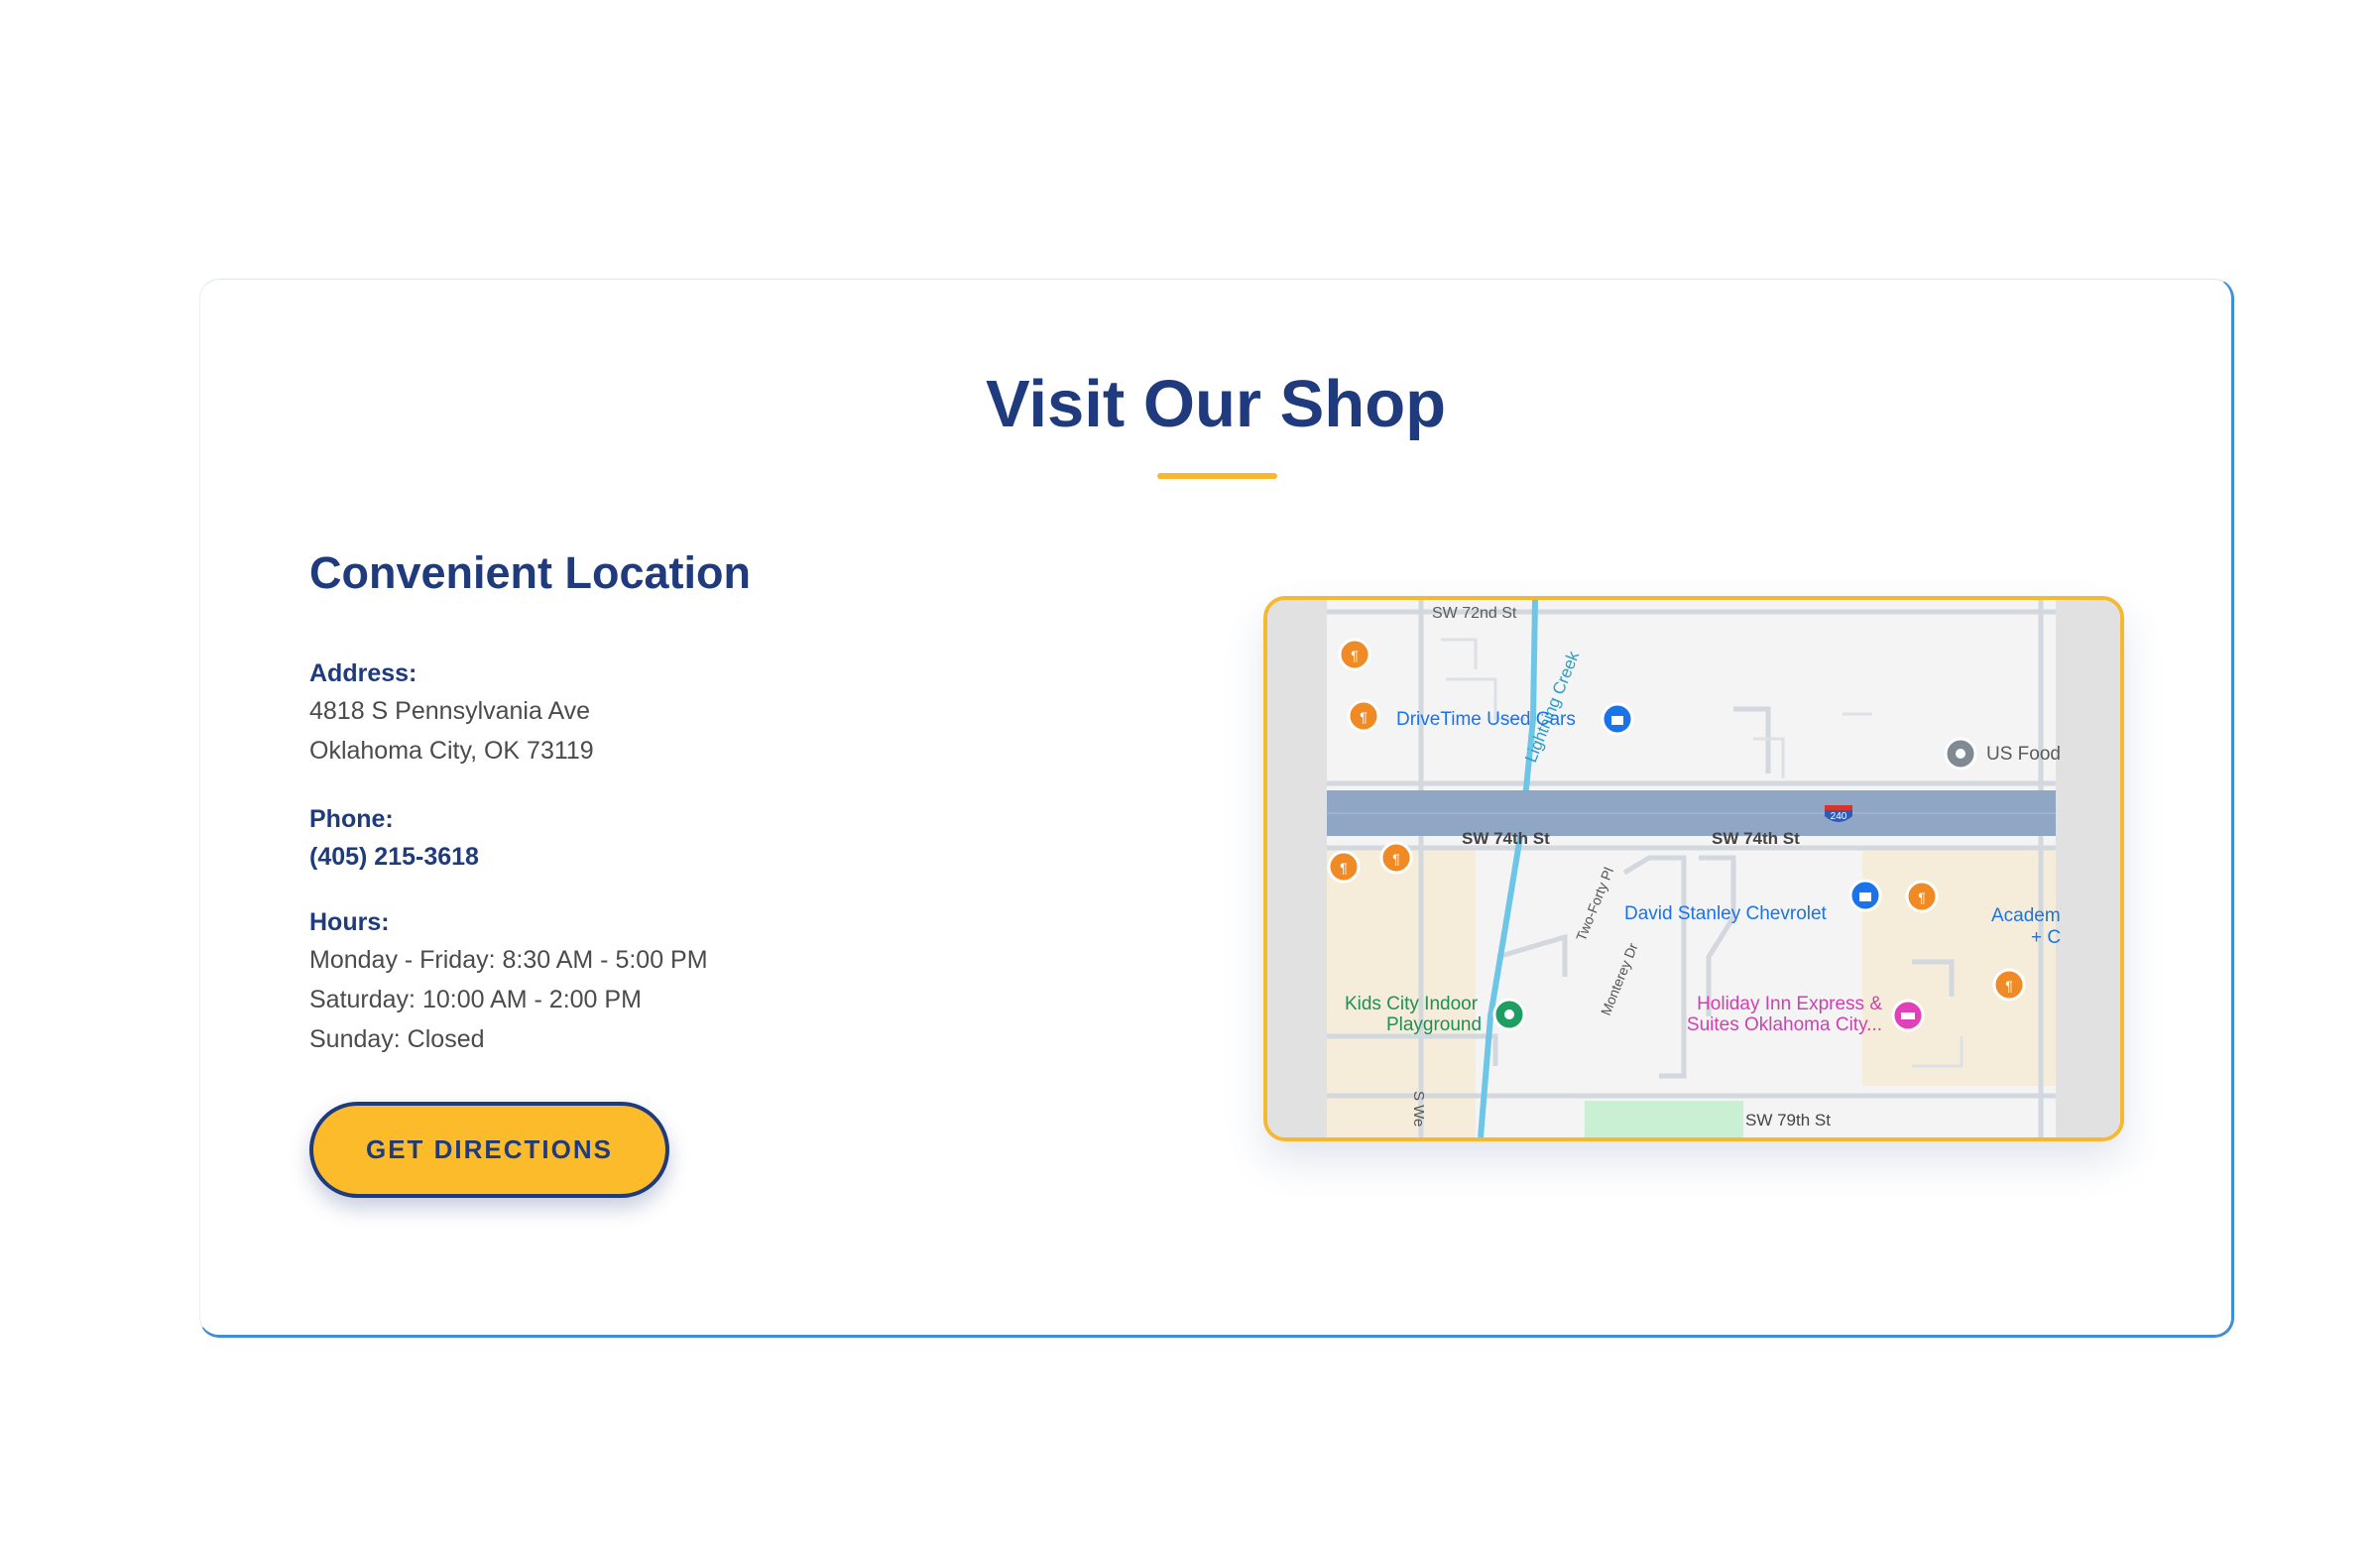  I want to click on hours-weekdays: Monday - Friday: 8:30 AM - 5:00 PM, so click(508, 960).